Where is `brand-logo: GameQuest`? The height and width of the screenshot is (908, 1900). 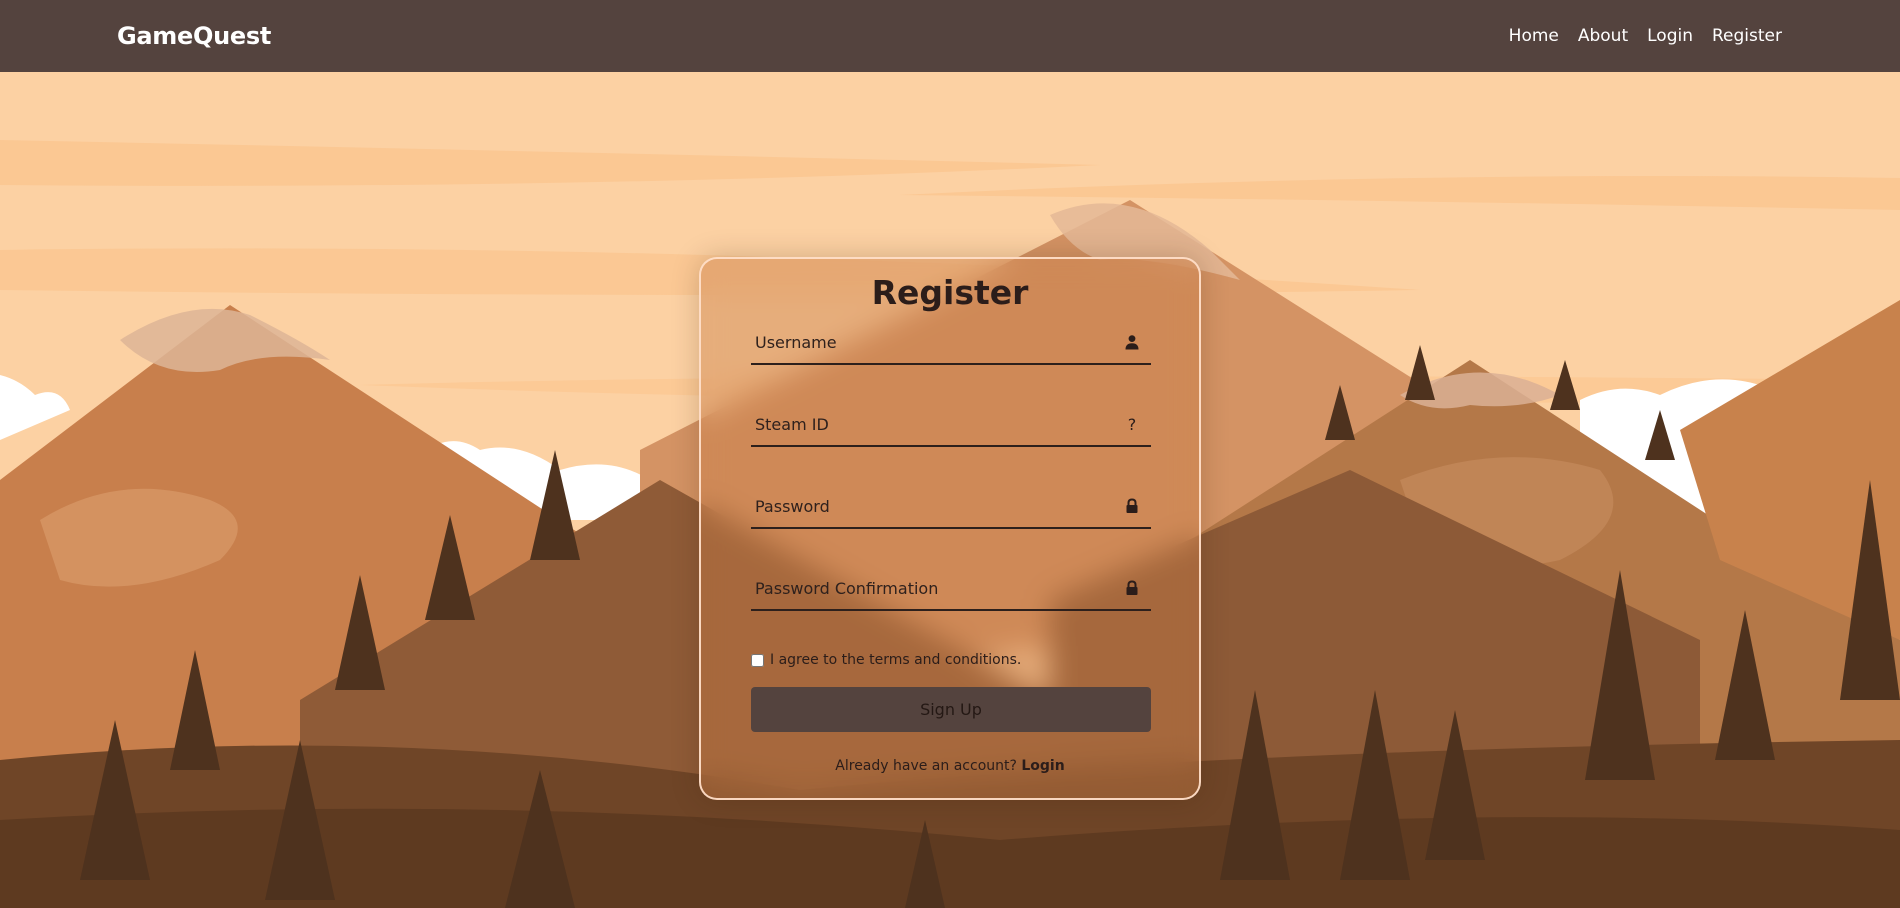
brand-logo: GameQuest is located at coordinates (194, 36).